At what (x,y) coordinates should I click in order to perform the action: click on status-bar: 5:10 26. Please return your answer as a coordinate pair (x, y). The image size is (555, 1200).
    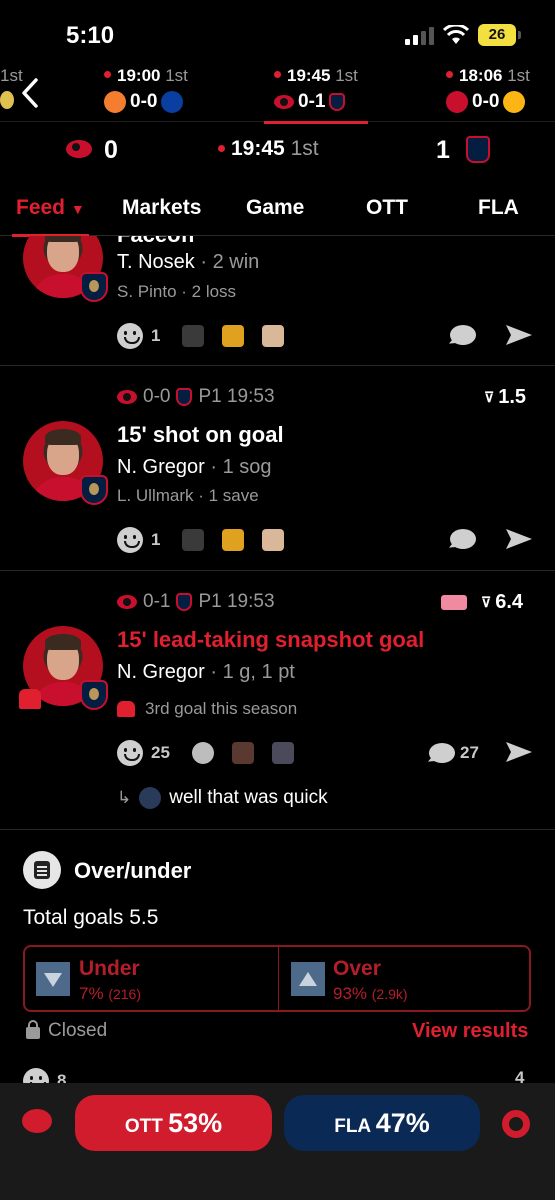
    Looking at the image, I should click on (277, 31).